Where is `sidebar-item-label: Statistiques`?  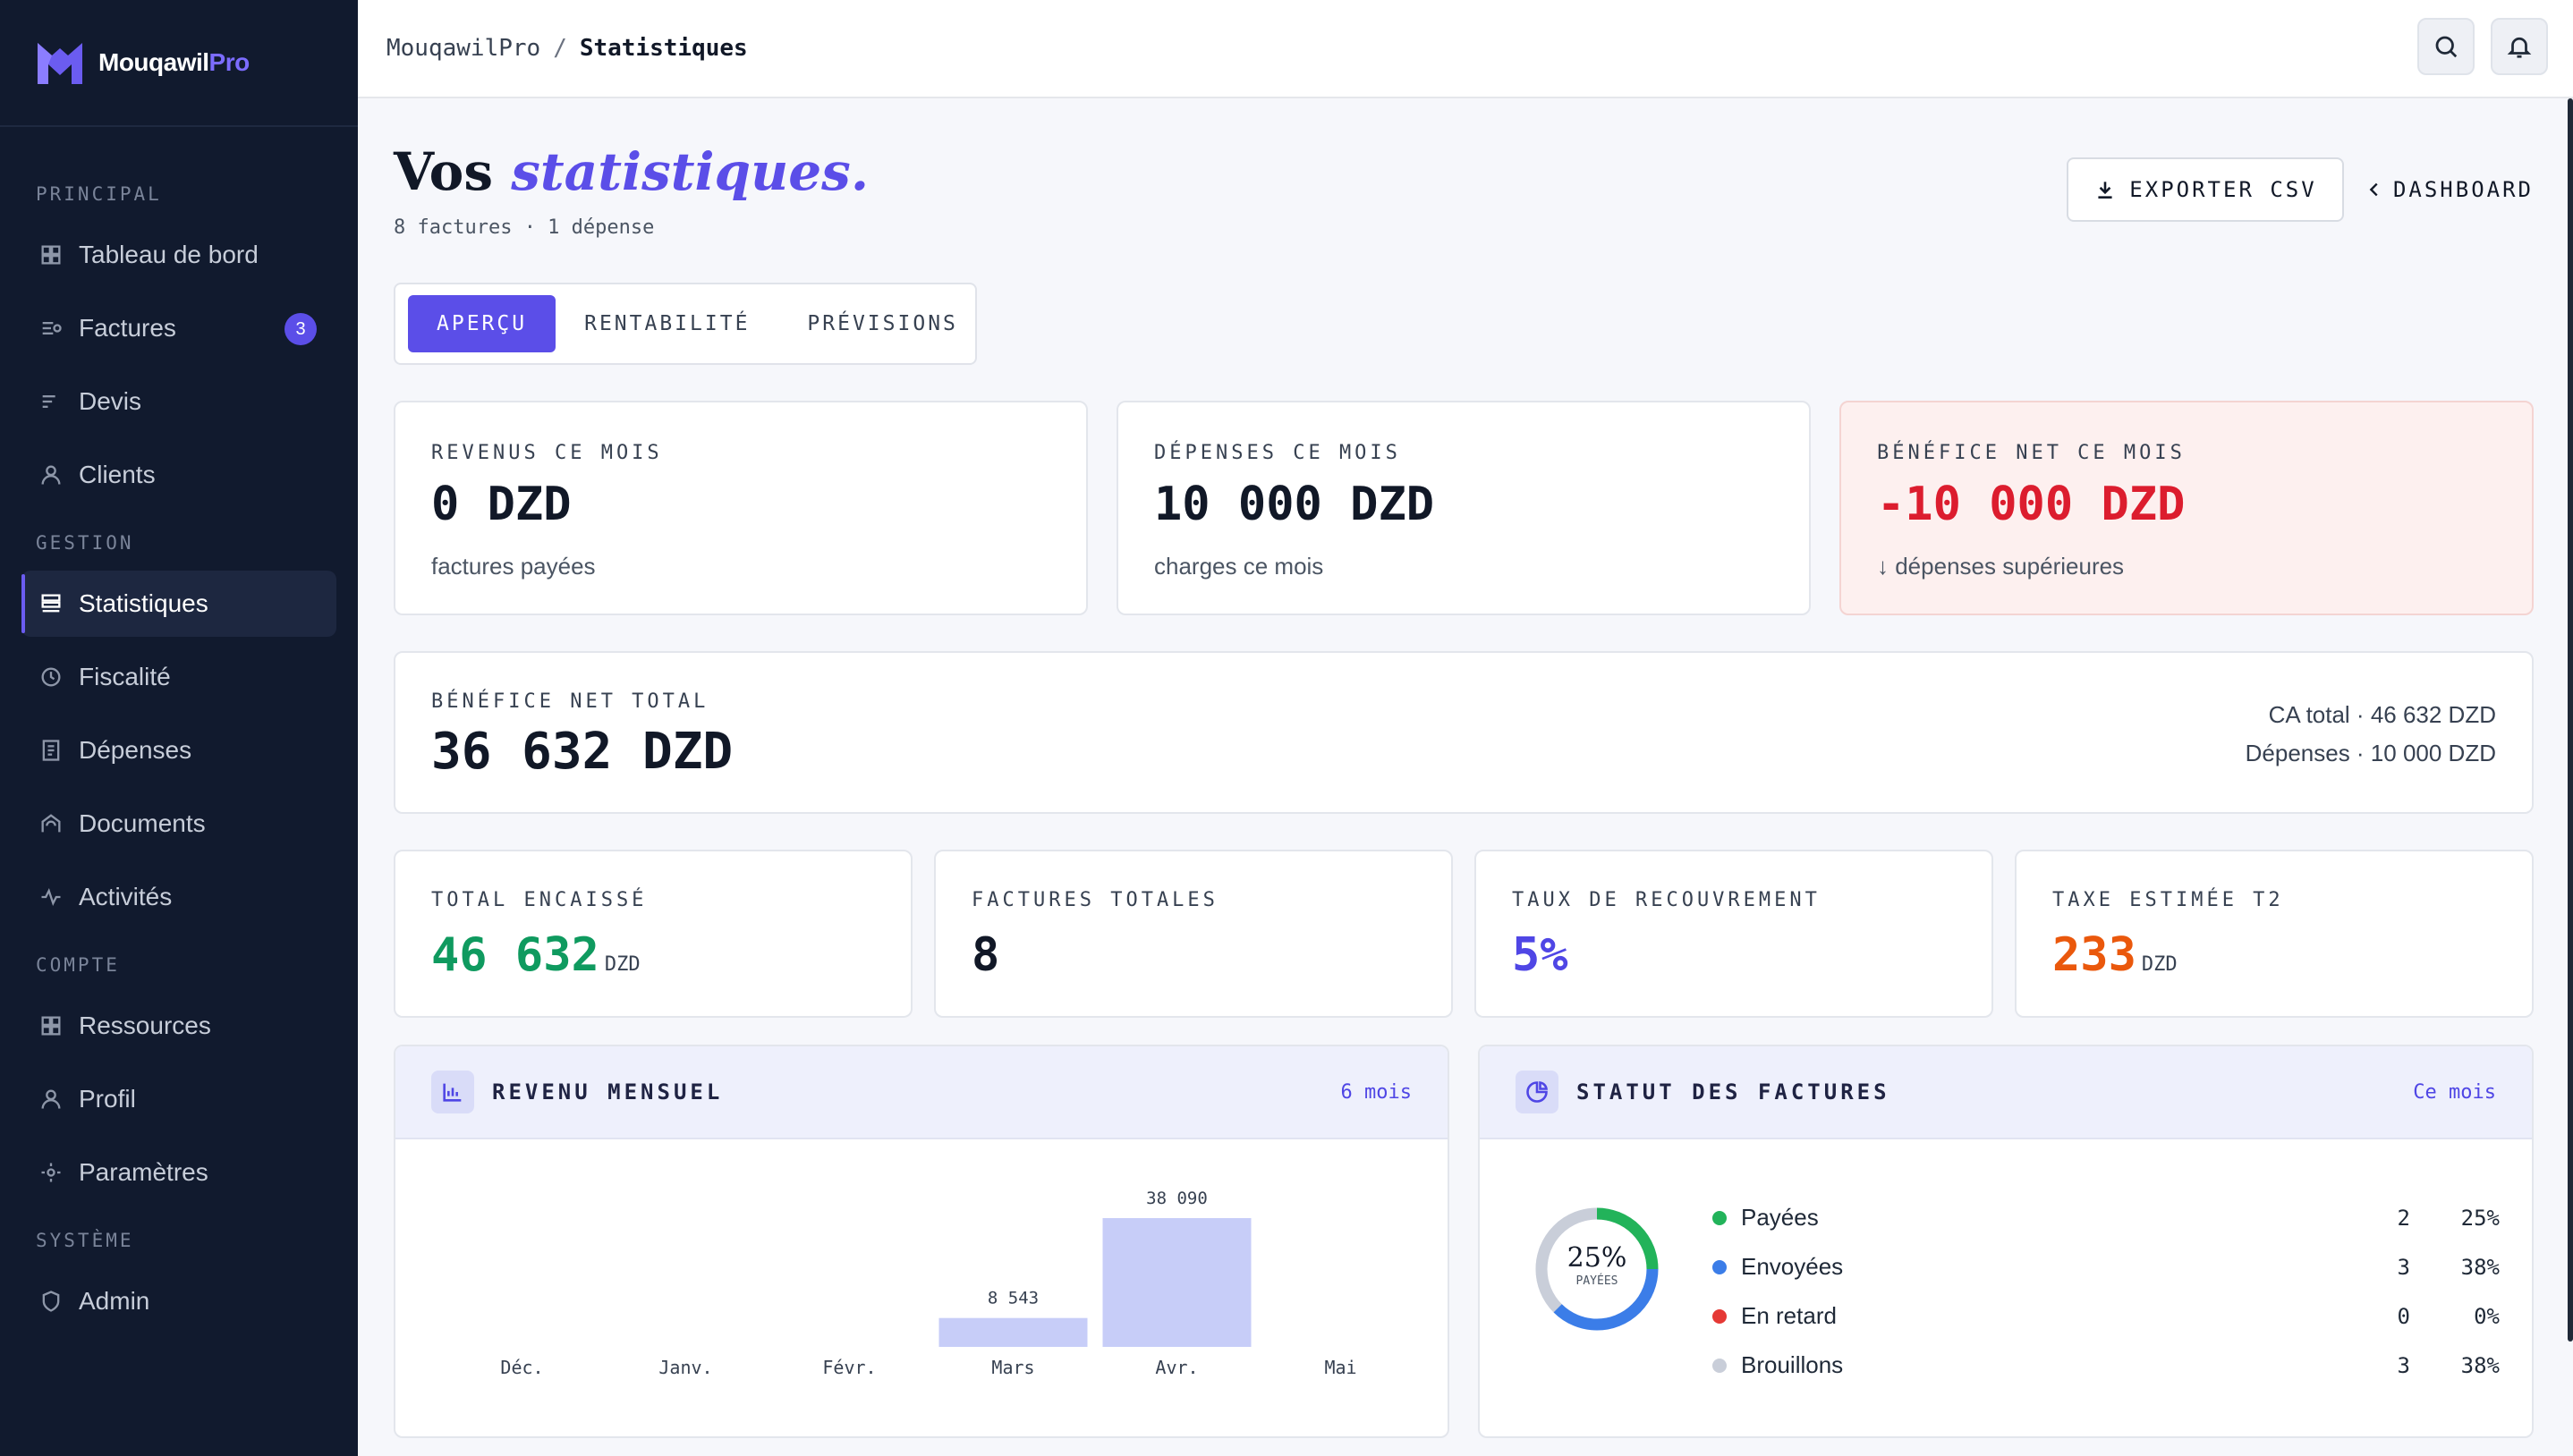 sidebar-item-label: Statistiques is located at coordinates (143, 603).